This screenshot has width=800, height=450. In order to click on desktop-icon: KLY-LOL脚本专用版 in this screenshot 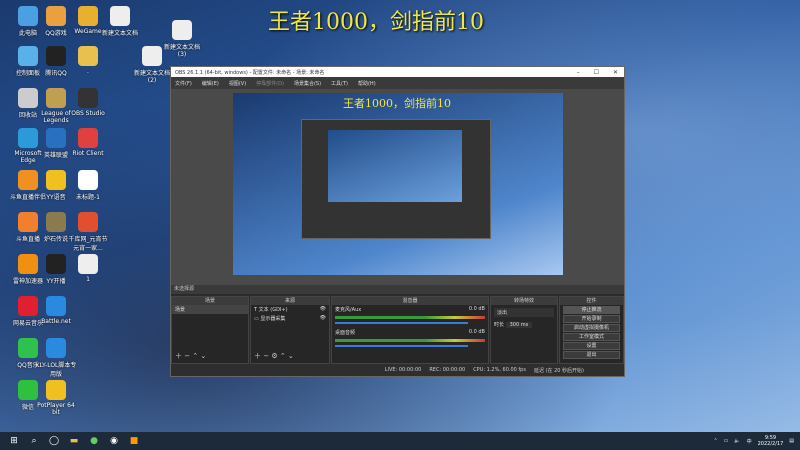, I will do `click(56, 358)`.